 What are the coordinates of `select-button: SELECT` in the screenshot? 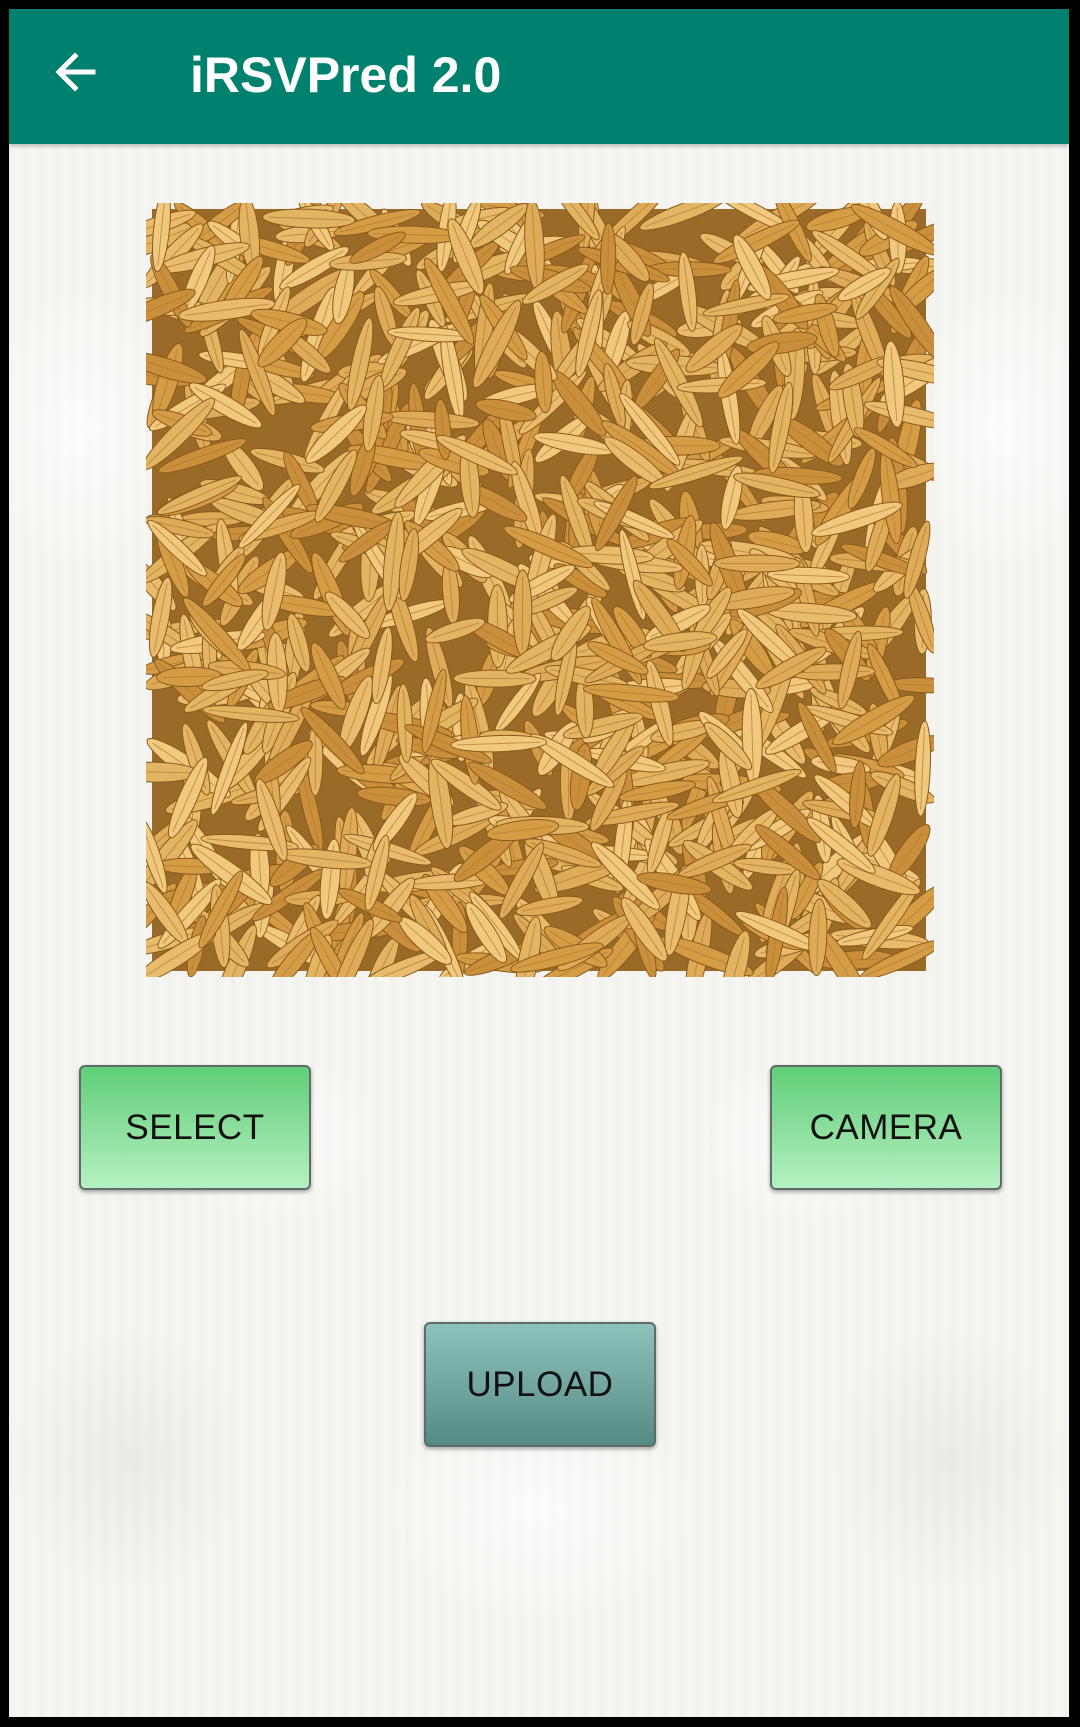 It's located at (195, 1127).